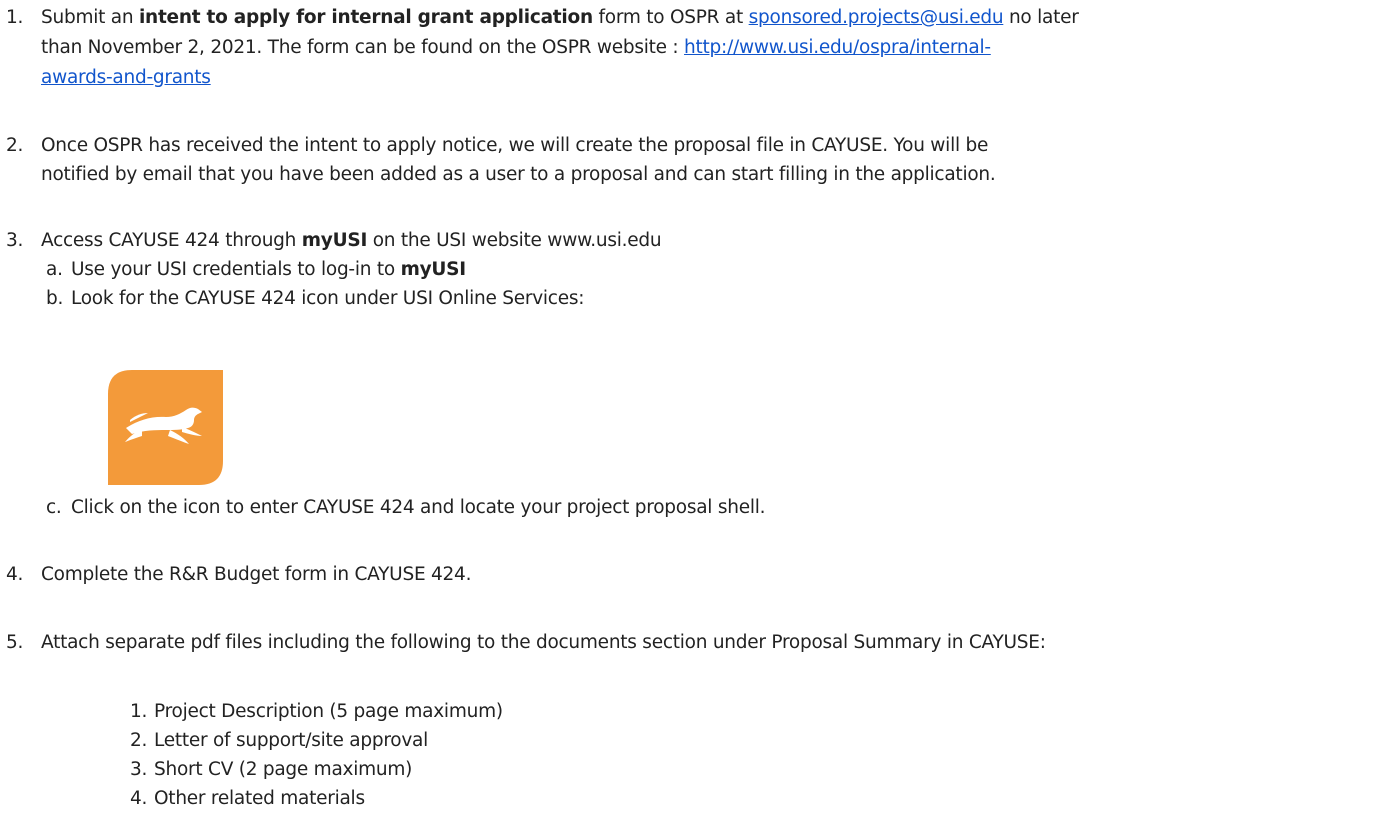 This screenshot has height=825, width=1387. I want to click on list-item: 1. Project Description (5 page maximum), so click(316, 712).